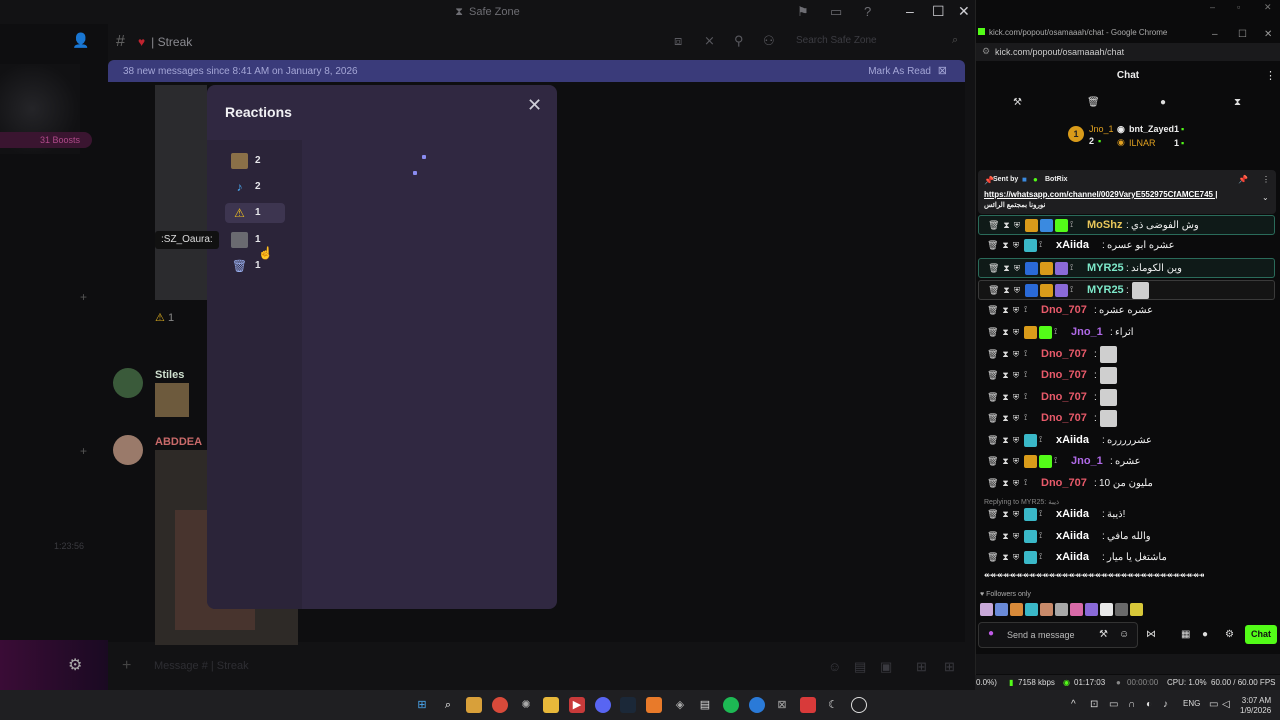 Image resolution: width=1280 pixels, height=720 pixels. Describe the element at coordinates (1126, 246) in the screenshot. I see `chat-message: 🗑⧗⛨ ⟟ xAiida: عشره ابو عسره` at that location.